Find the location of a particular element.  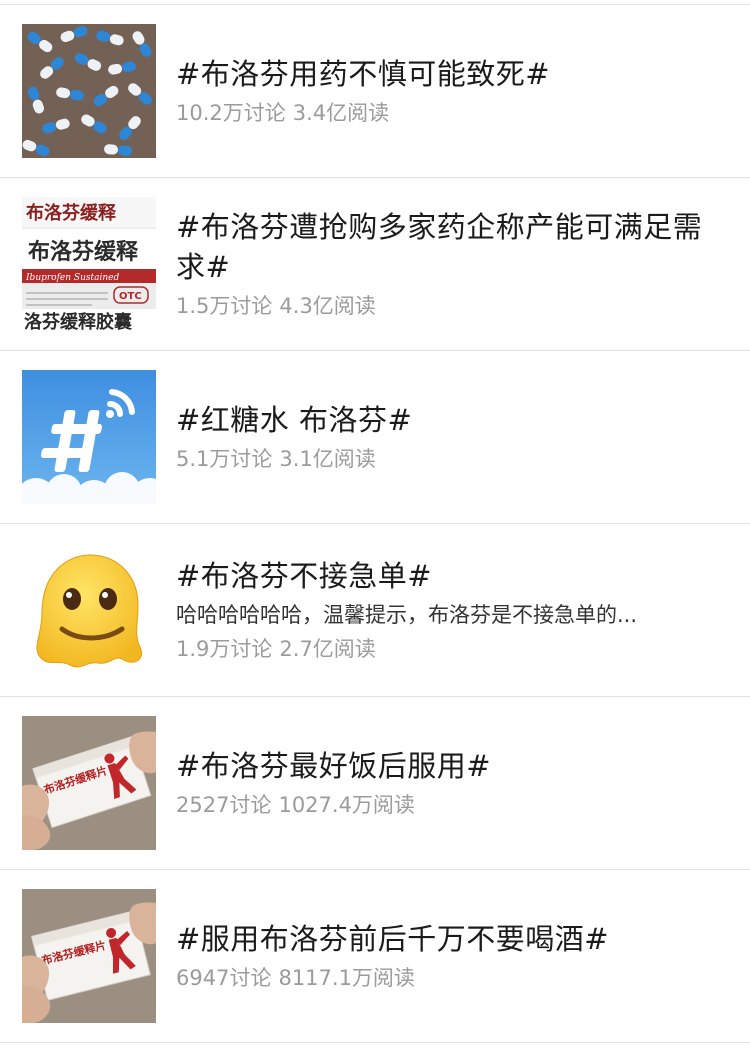

discussion-count: 1.9万讨论 is located at coordinates (224, 649).